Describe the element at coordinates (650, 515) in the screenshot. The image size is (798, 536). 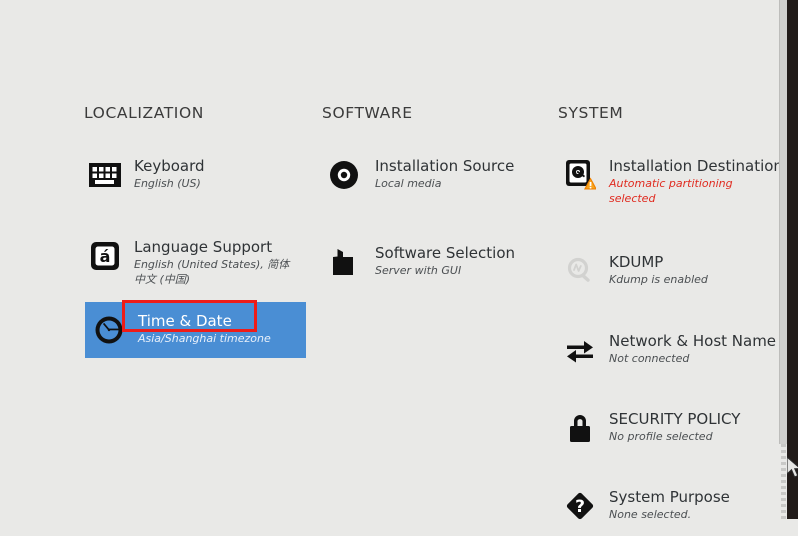
I see `spoke-subtitle: None selected.` at that location.